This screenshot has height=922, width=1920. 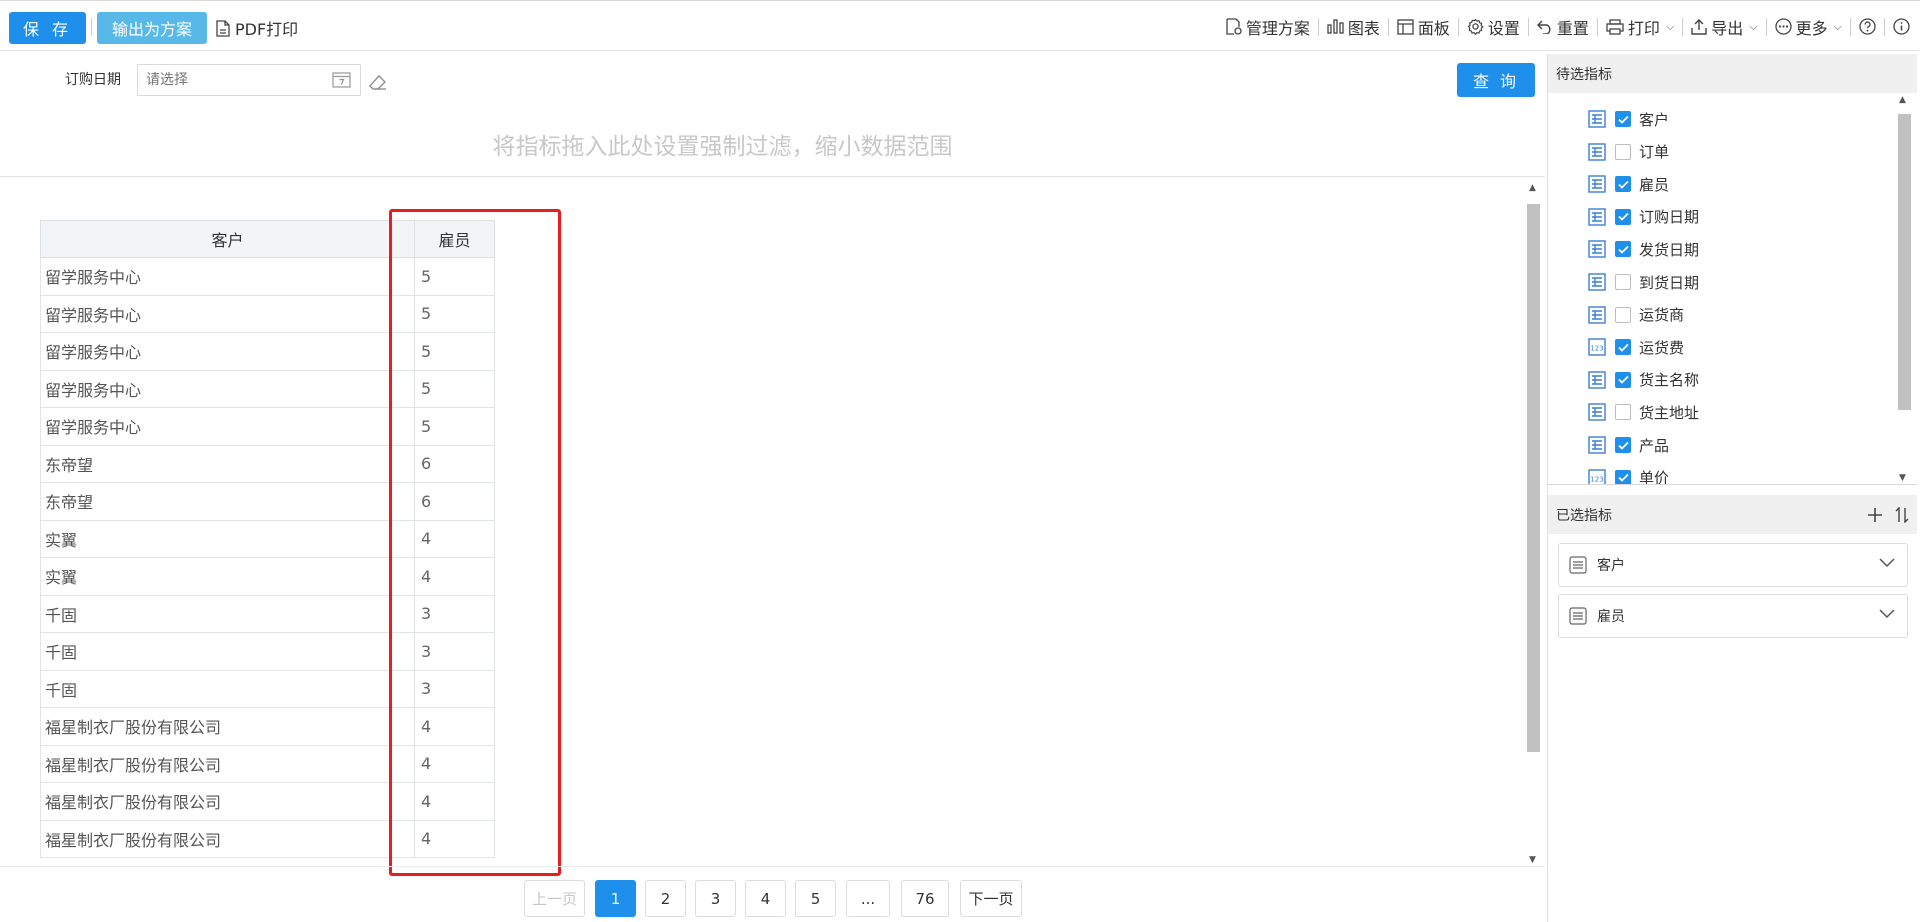 What do you see at coordinates (715, 898) in the screenshot?
I see `page-button-3: 3` at bounding box center [715, 898].